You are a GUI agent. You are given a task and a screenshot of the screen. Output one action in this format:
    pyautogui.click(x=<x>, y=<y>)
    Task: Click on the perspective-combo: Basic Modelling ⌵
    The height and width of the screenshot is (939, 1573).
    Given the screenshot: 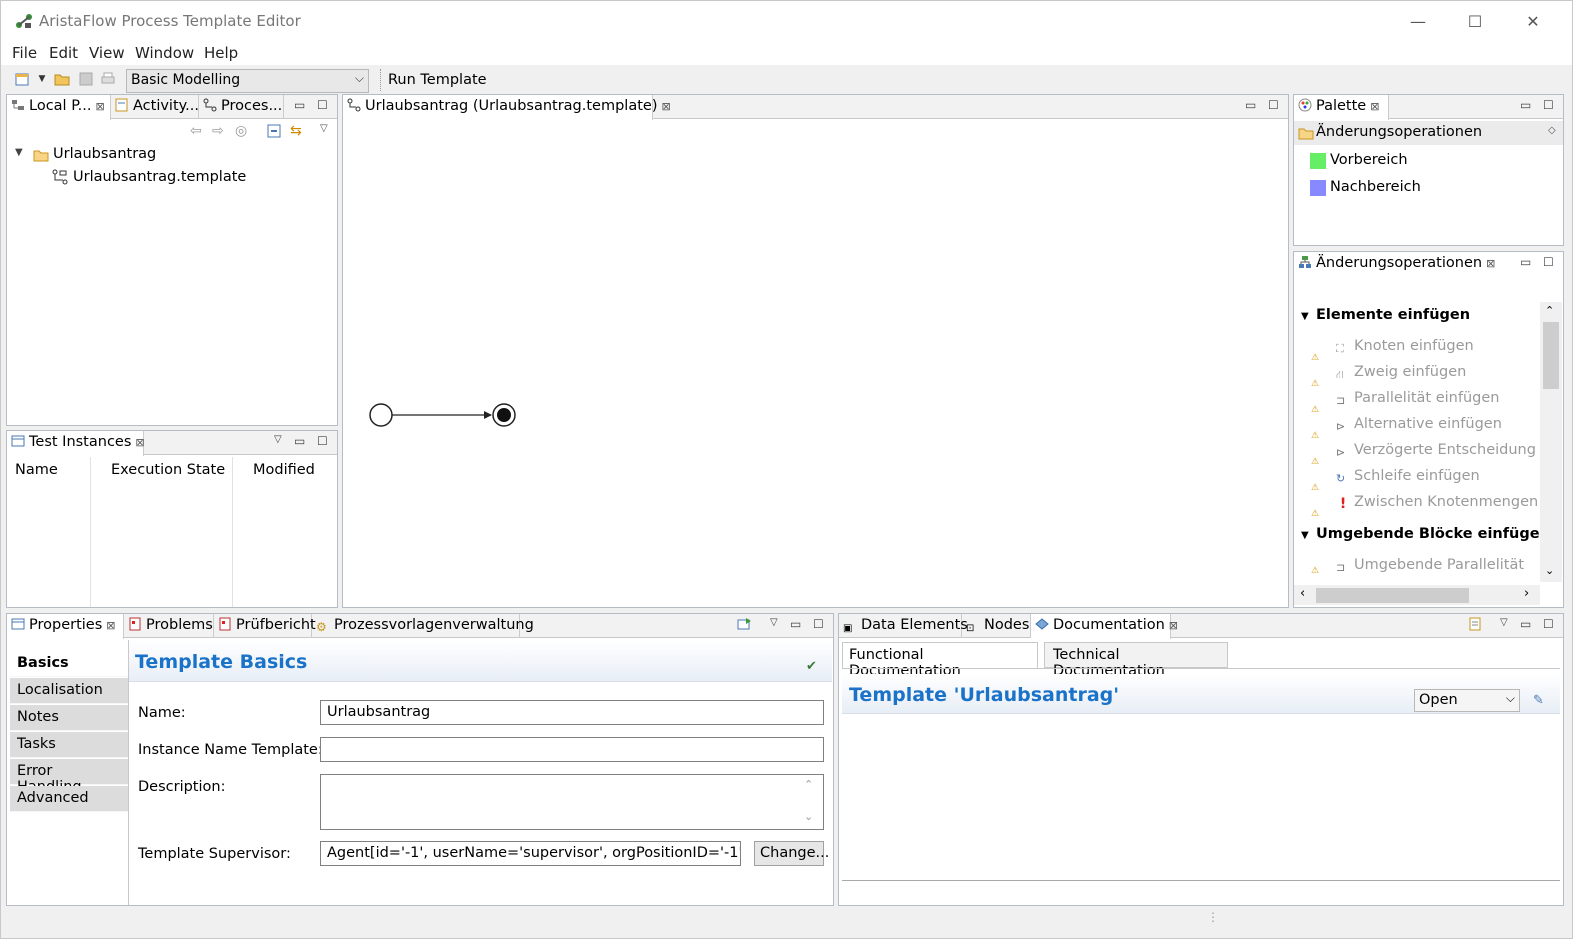 What is the action you would take?
    pyautogui.click(x=247, y=81)
    